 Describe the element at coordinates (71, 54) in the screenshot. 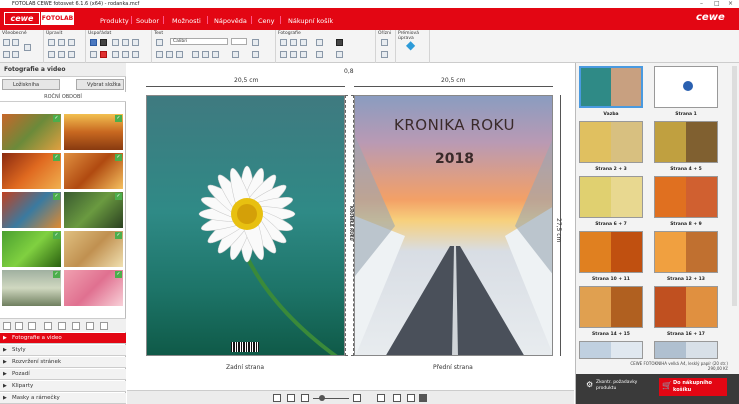

I see `select-all-icon` at that location.